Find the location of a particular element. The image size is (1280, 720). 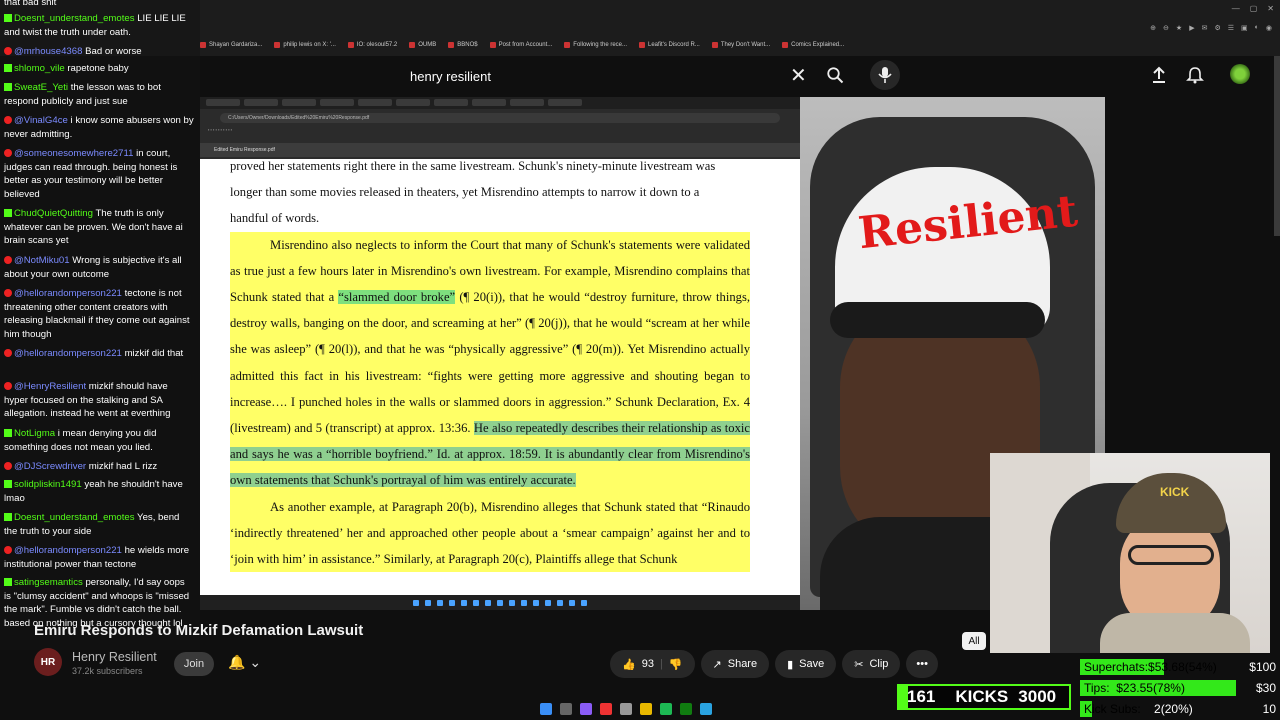

search-input: henry resilient is located at coordinates (610, 76).